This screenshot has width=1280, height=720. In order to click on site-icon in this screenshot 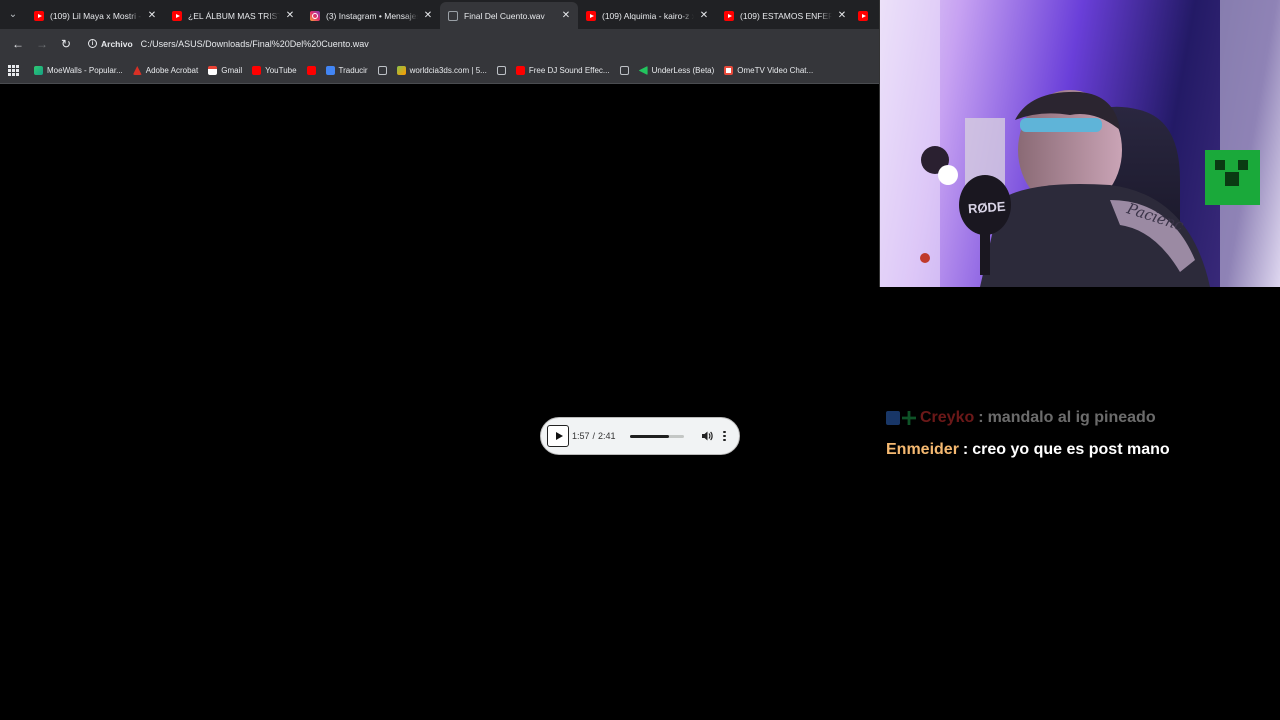, I will do `click(401, 70)`.